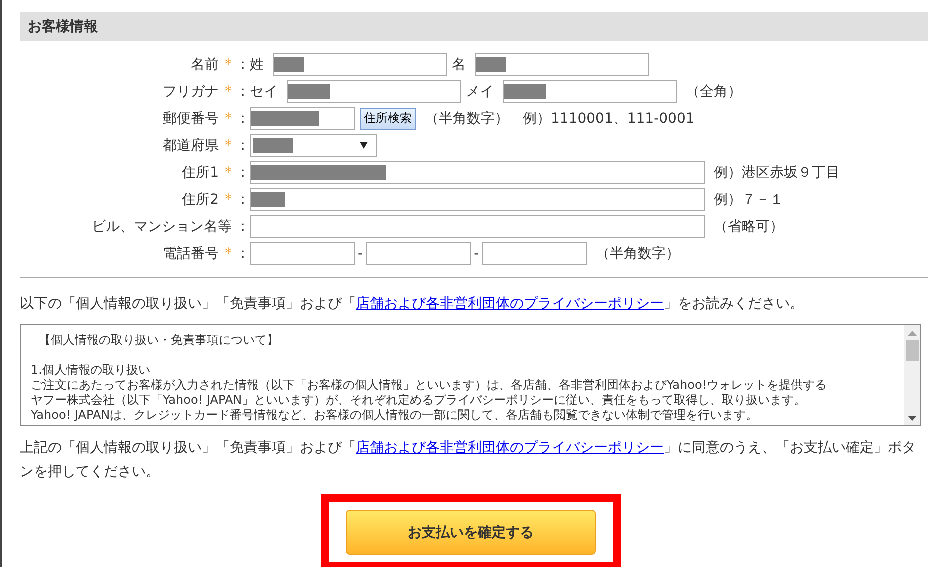 The image size is (946, 567). Describe the element at coordinates (63, 27) in the screenshot. I see `section-title: お客様情報` at that location.